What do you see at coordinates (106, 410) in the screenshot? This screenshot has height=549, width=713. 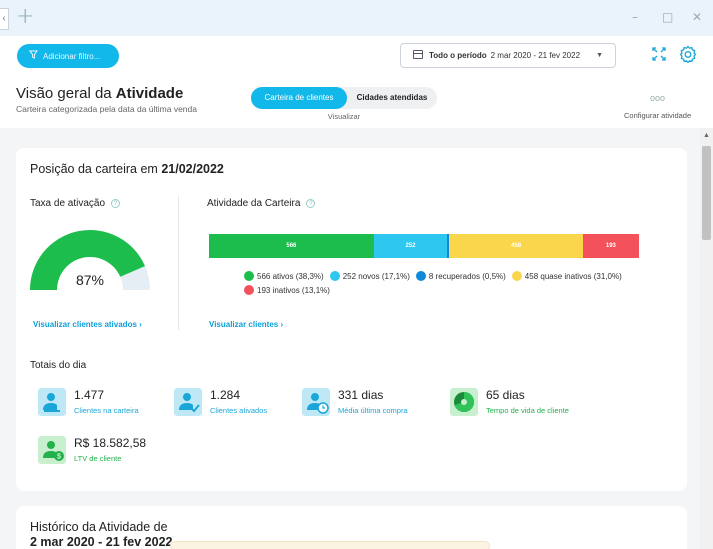 I see `kpi-label: Clientes na carteira` at bounding box center [106, 410].